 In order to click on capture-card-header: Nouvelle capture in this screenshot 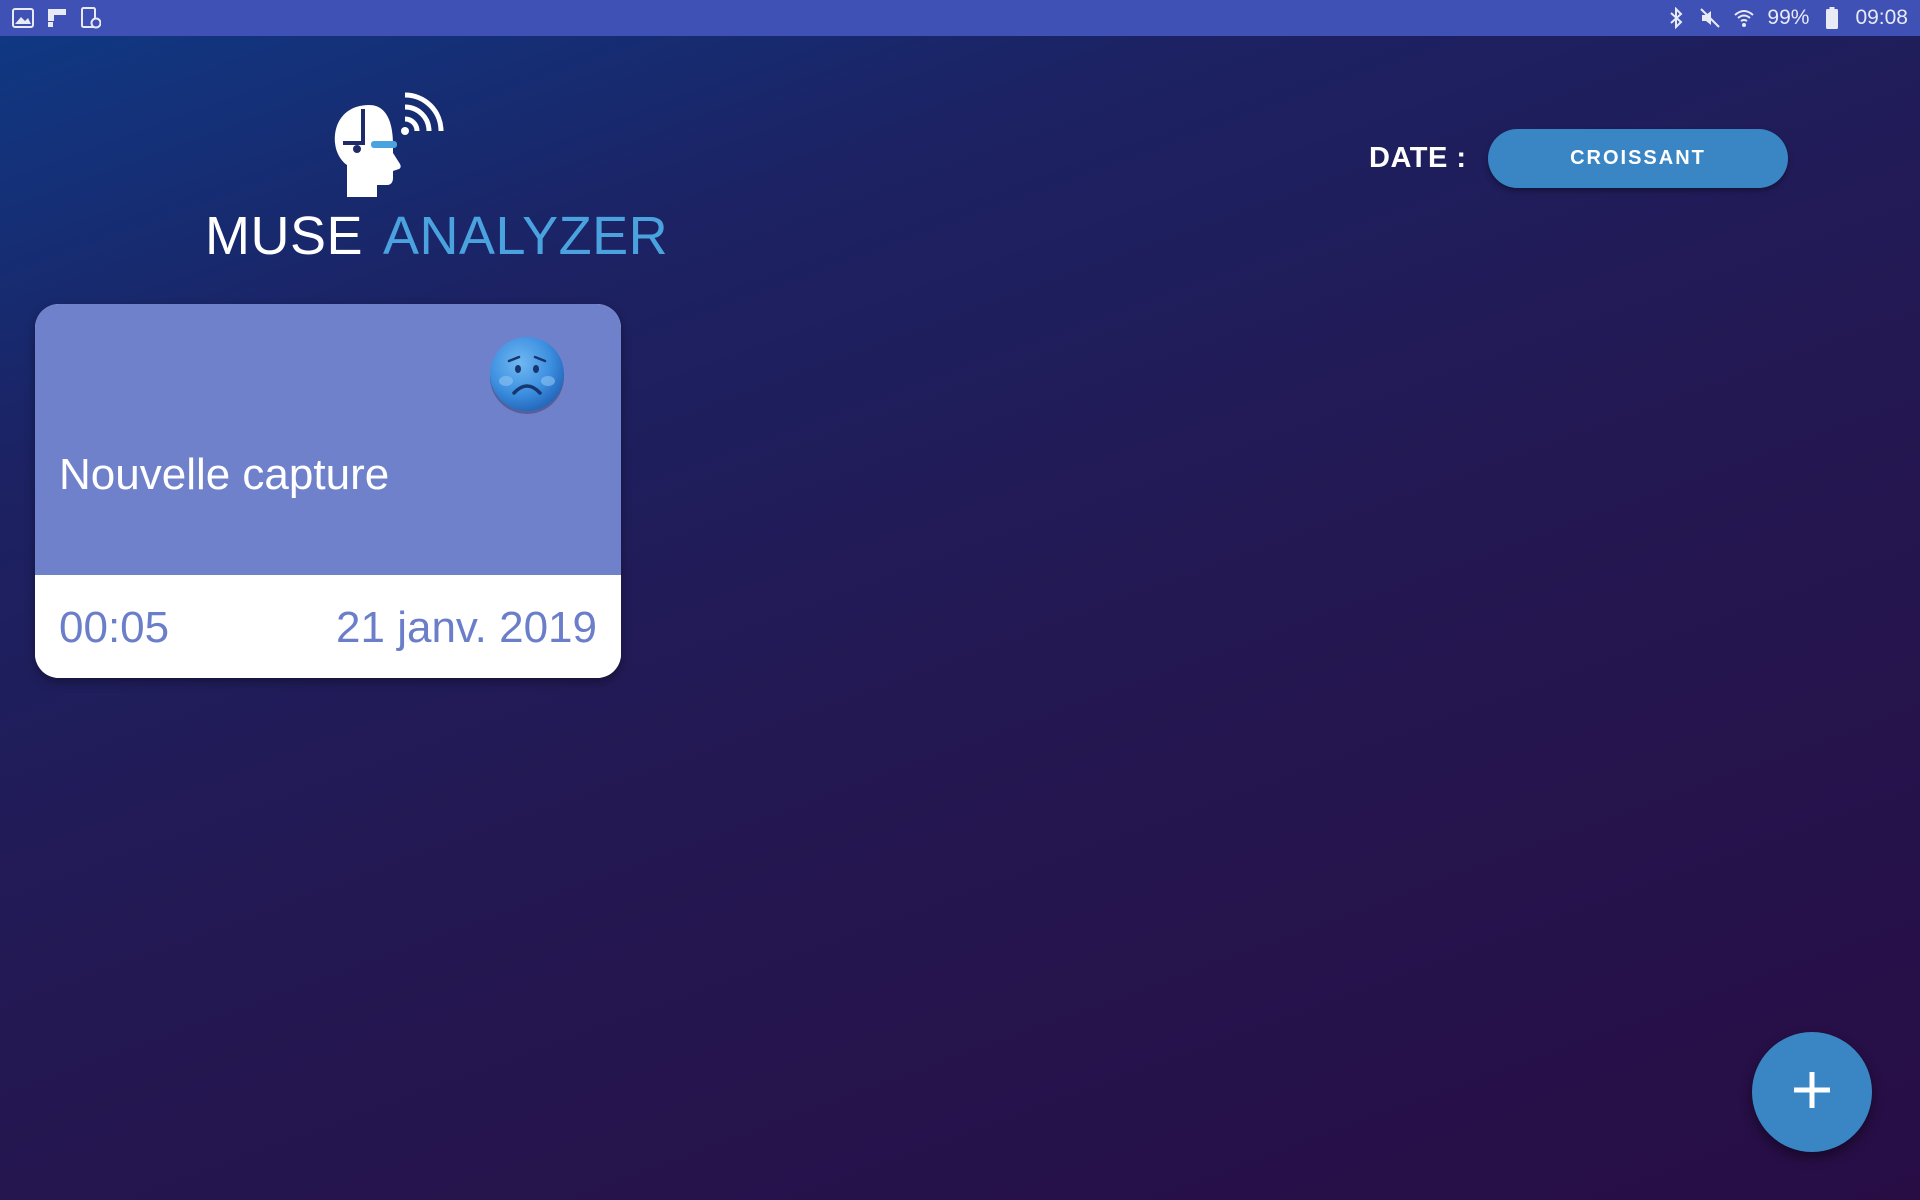, I will do `click(328, 439)`.